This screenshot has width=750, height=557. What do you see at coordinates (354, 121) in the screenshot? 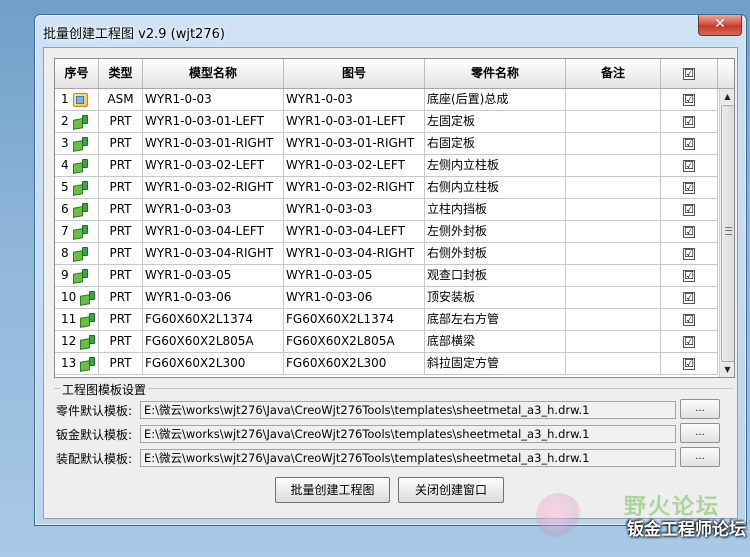
I see `cell-drawing-number: WYR1-0-03-01-LEFT` at bounding box center [354, 121].